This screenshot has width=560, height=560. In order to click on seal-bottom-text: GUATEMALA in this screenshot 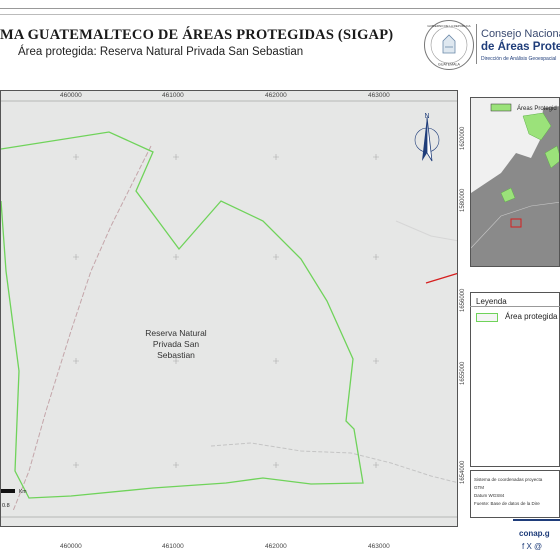, I will do `click(449, 65)`.